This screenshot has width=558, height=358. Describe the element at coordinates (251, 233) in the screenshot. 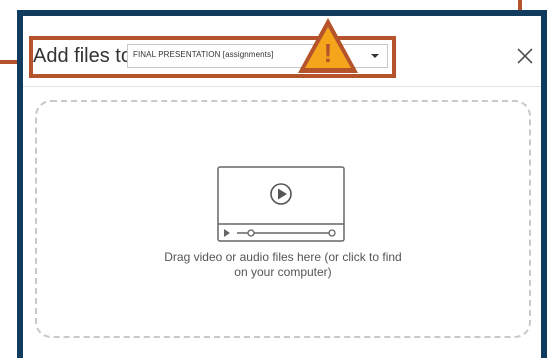

I see `seek-handle` at that location.